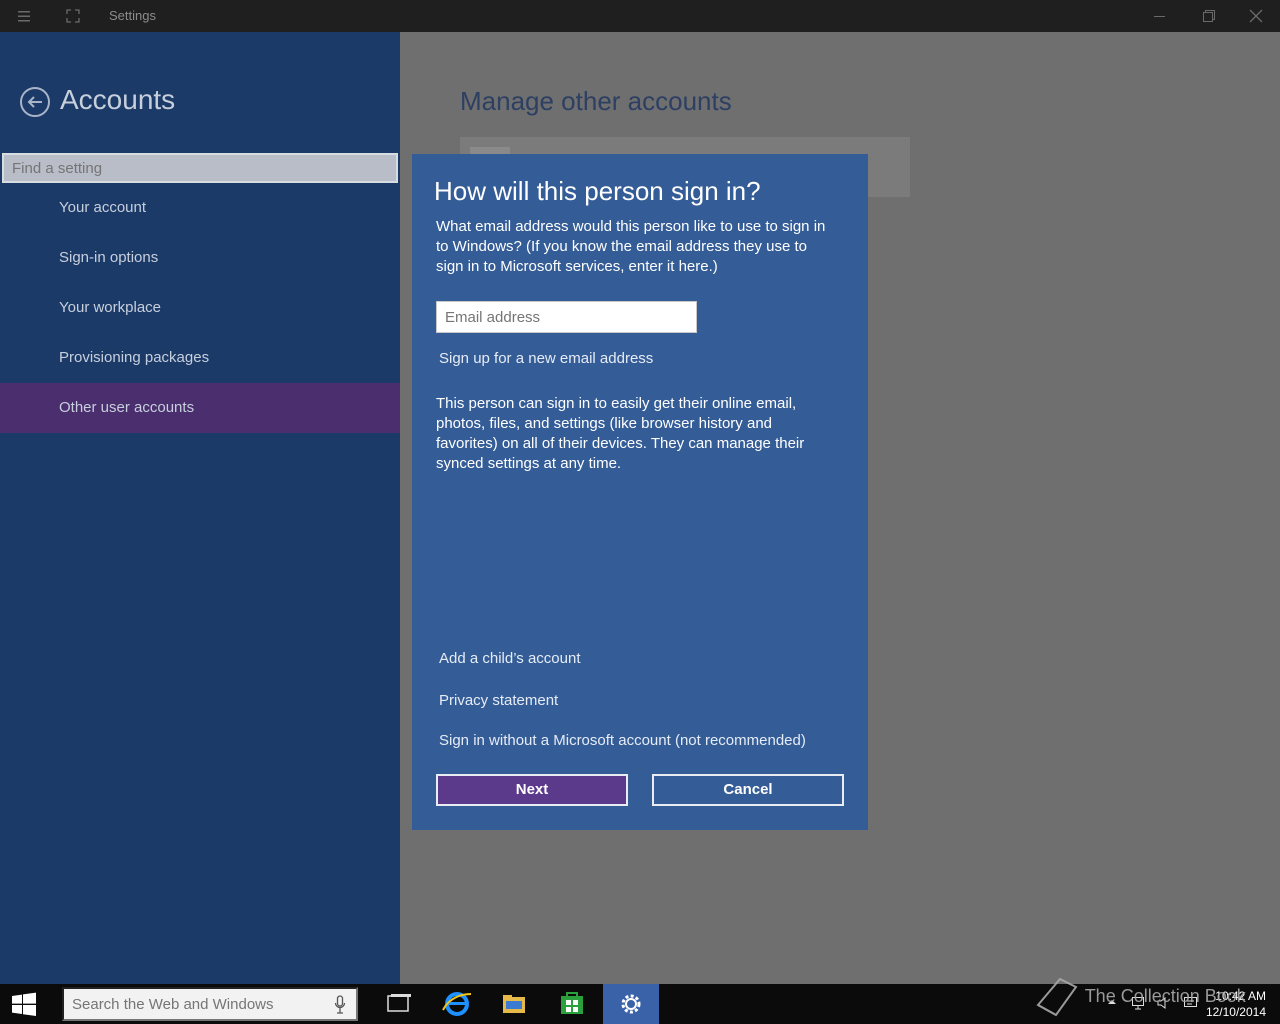 This screenshot has width=1280, height=1024. Describe the element at coordinates (110, 307) in the screenshot. I see `sidebar-item-label: Your workplace` at that location.